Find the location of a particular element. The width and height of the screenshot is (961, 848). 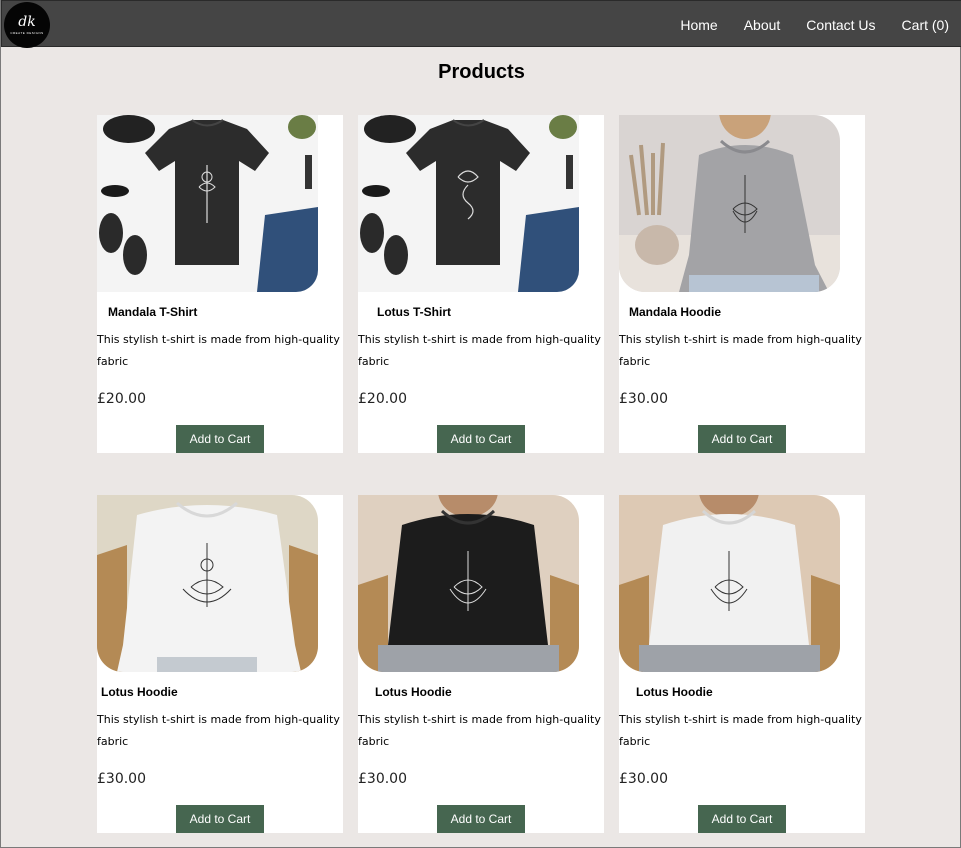

product-name: Mandala Hoodie is located at coordinates (675, 312).